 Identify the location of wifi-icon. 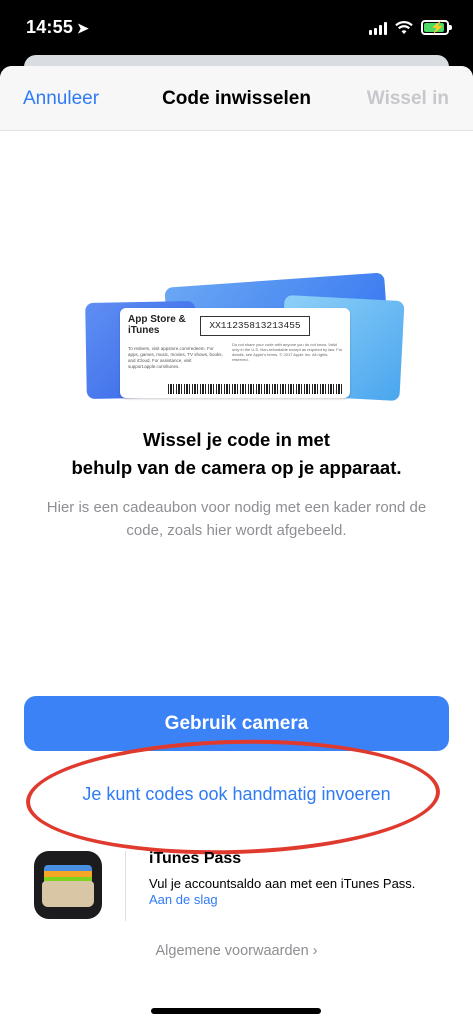
(404, 27).